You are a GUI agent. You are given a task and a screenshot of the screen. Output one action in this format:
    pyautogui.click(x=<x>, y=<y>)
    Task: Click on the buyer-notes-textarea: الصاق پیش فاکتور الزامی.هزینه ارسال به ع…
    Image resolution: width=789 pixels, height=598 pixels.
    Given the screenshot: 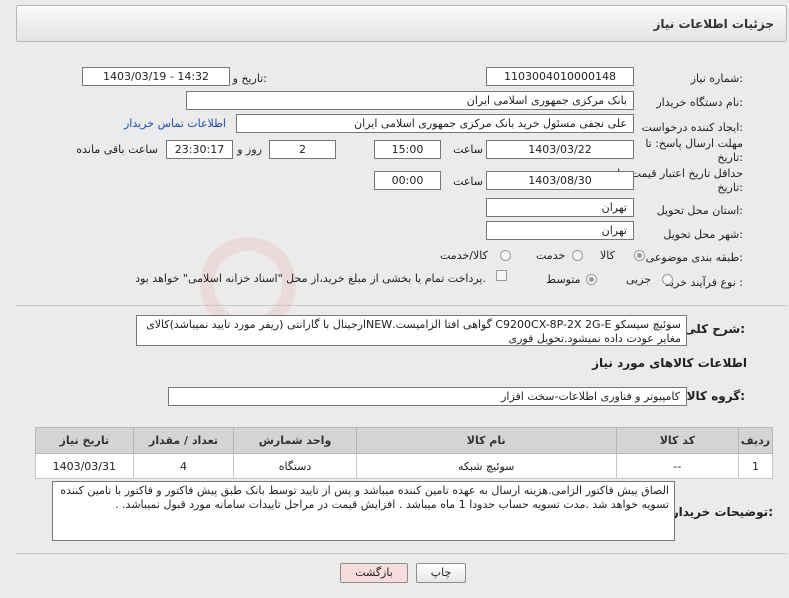 What is the action you would take?
    pyautogui.click(x=363, y=511)
    